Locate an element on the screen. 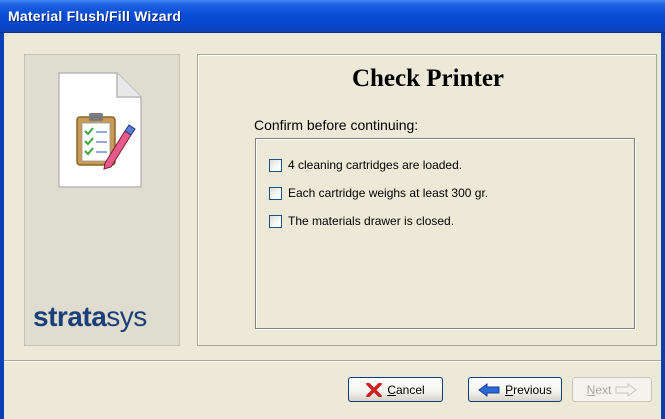  title-bar: Material Flush/Fill Wizard is located at coordinates (332, 16).